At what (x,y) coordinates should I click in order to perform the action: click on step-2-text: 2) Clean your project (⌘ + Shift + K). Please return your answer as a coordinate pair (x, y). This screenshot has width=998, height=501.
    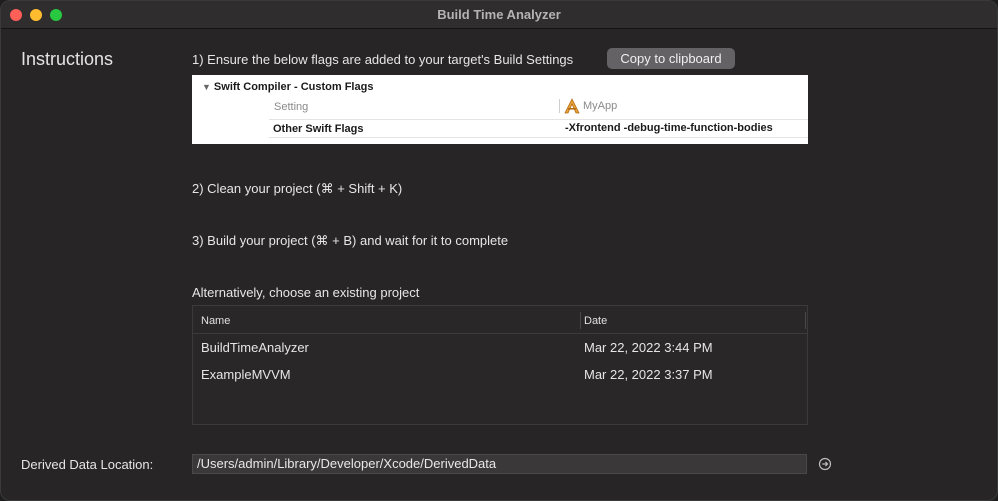
    Looking at the image, I should click on (297, 188).